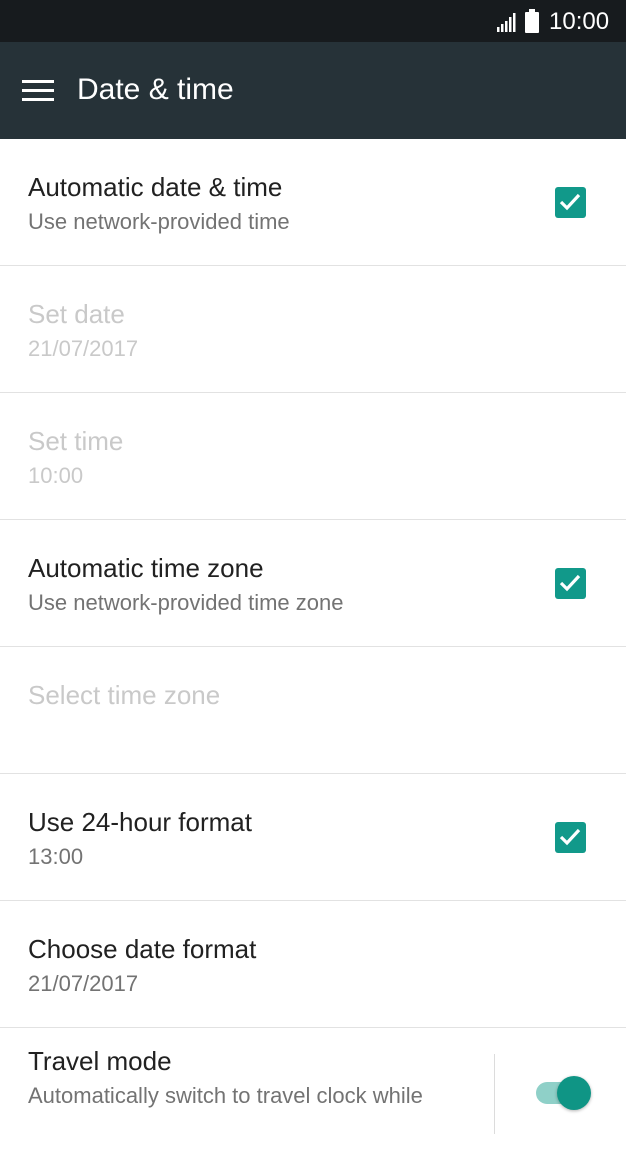 This screenshot has height=1155, width=626. Describe the element at coordinates (142, 949) in the screenshot. I see `date-format-title: Choose date format` at that location.